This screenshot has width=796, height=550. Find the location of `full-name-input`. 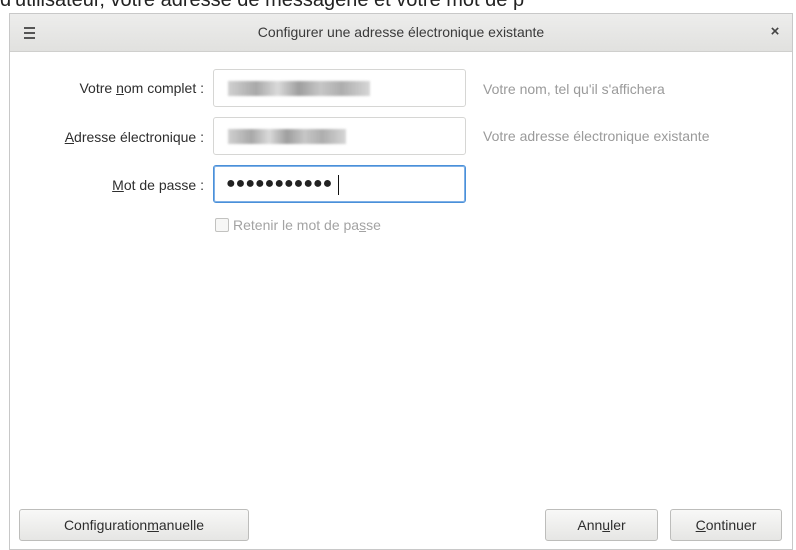

full-name-input is located at coordinates (339, 88).